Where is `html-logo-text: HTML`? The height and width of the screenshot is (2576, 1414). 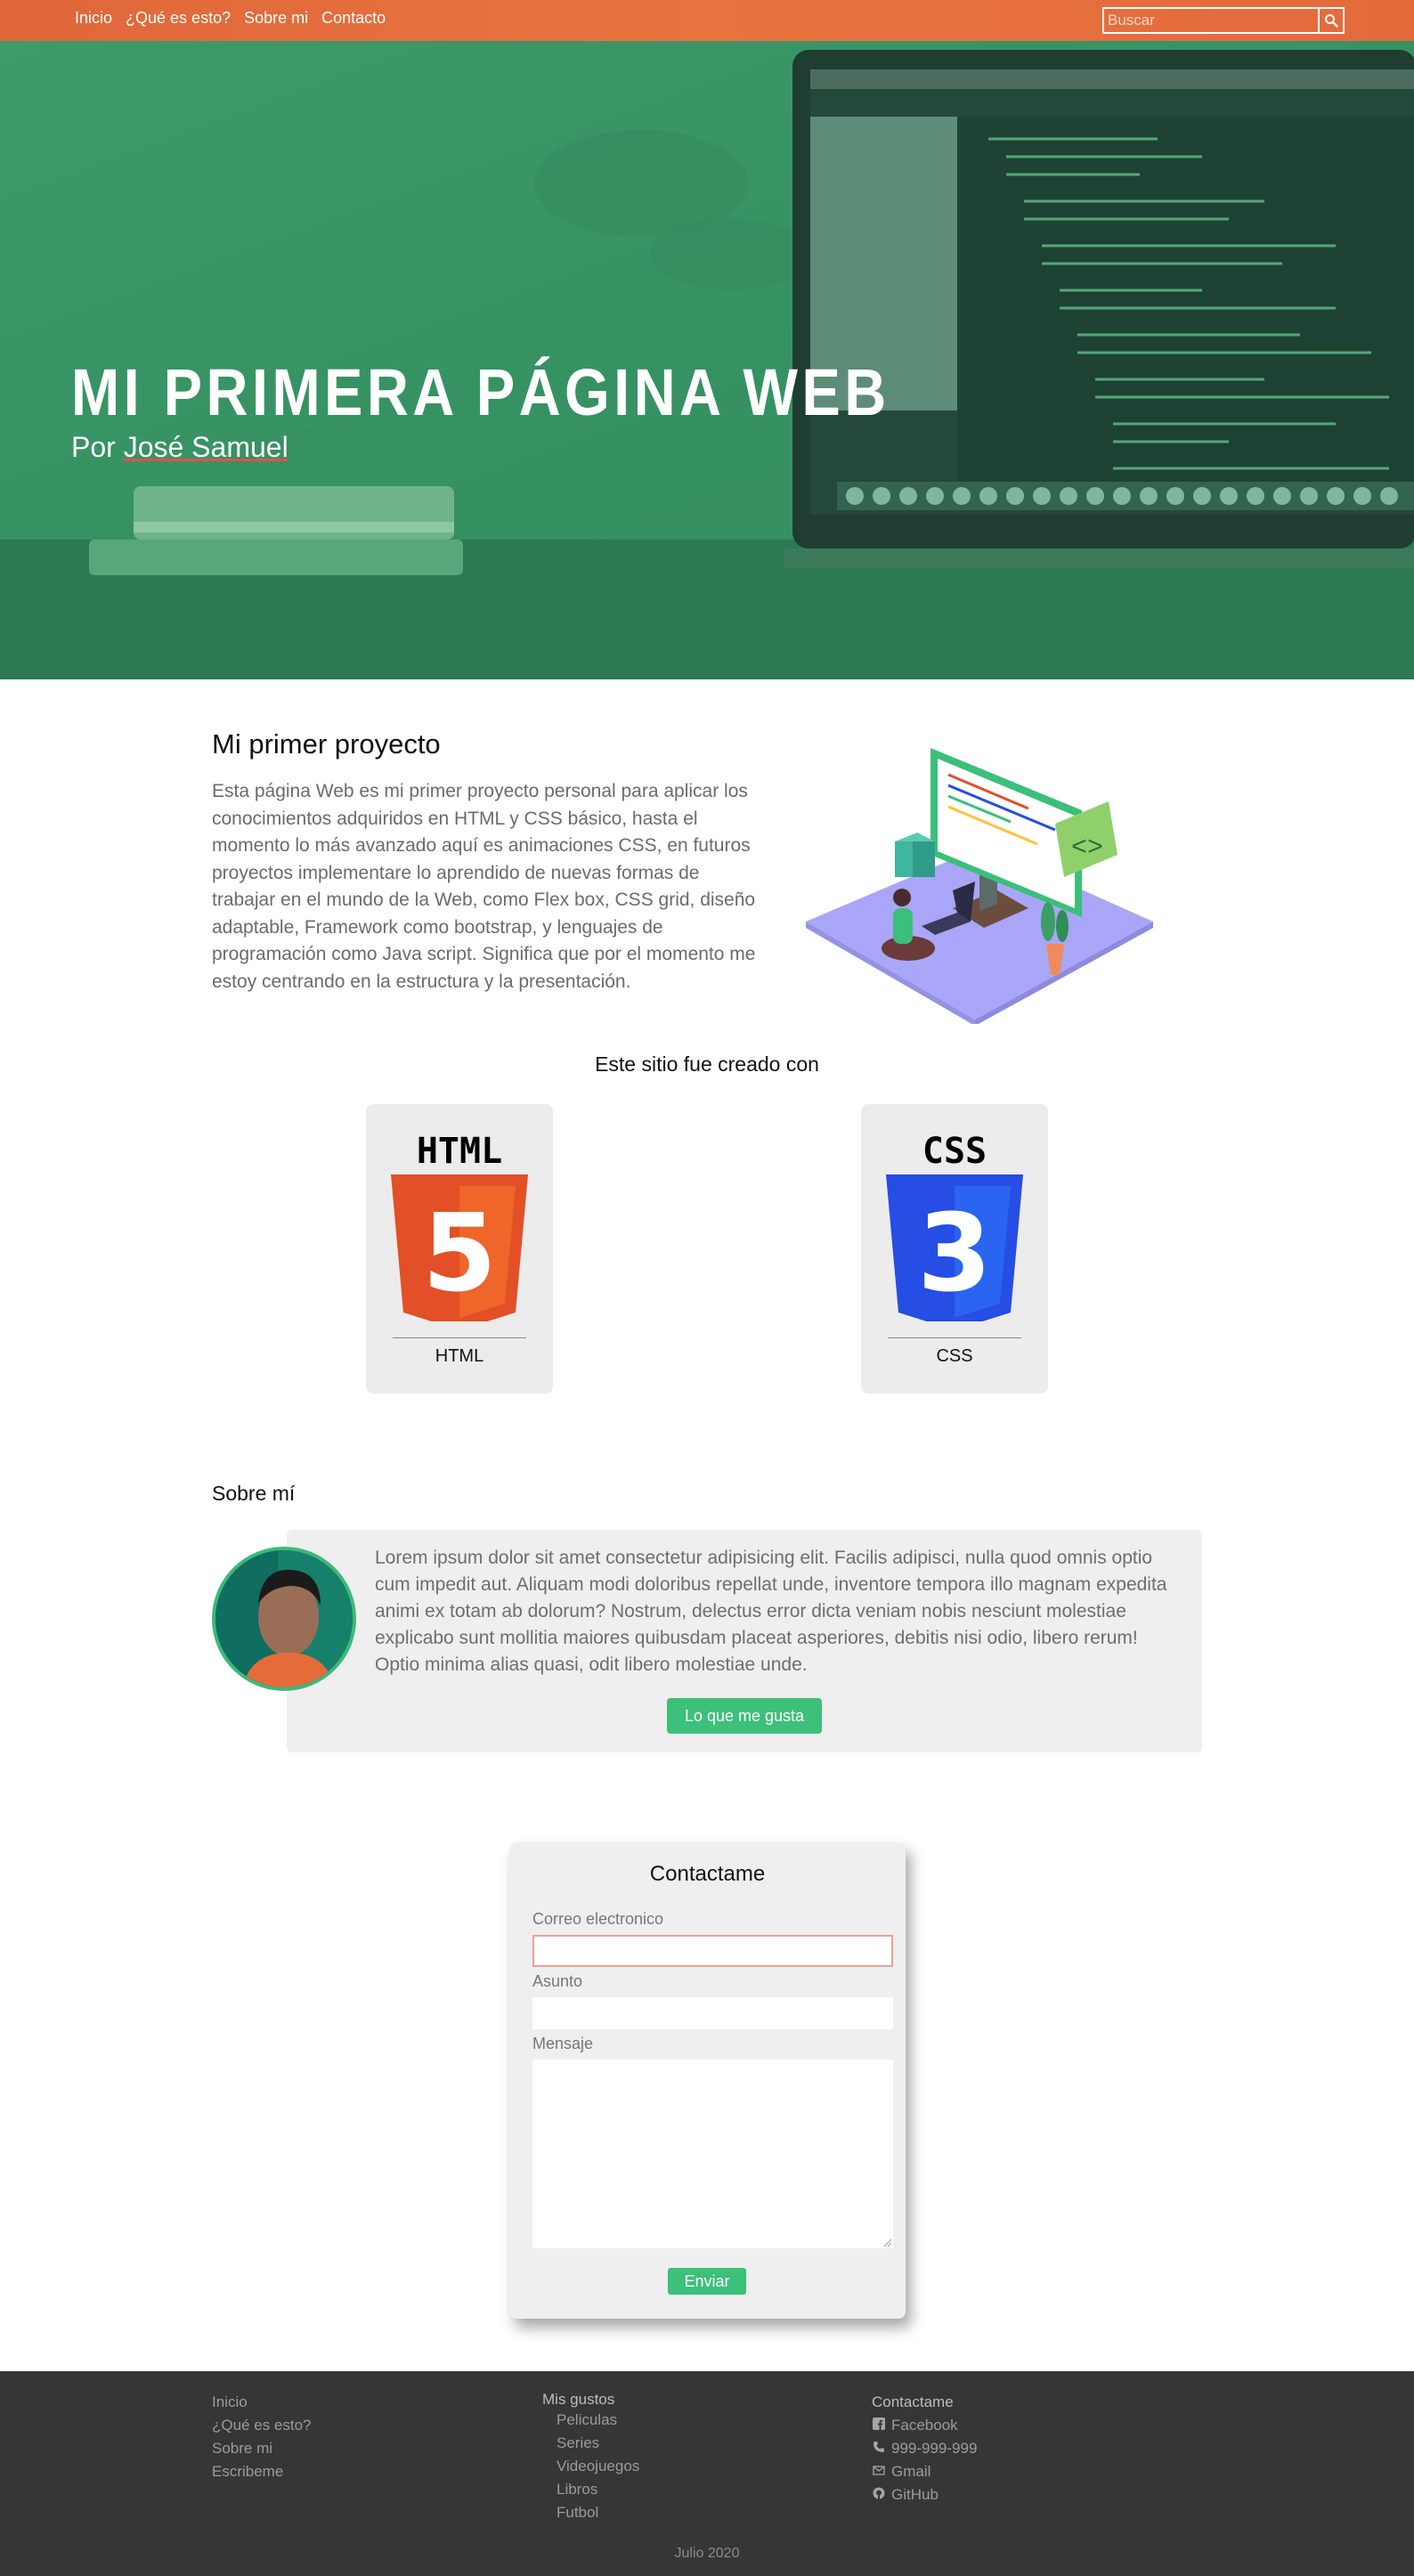 html-logo-text: HTML is located at coordinates (459, 1151).